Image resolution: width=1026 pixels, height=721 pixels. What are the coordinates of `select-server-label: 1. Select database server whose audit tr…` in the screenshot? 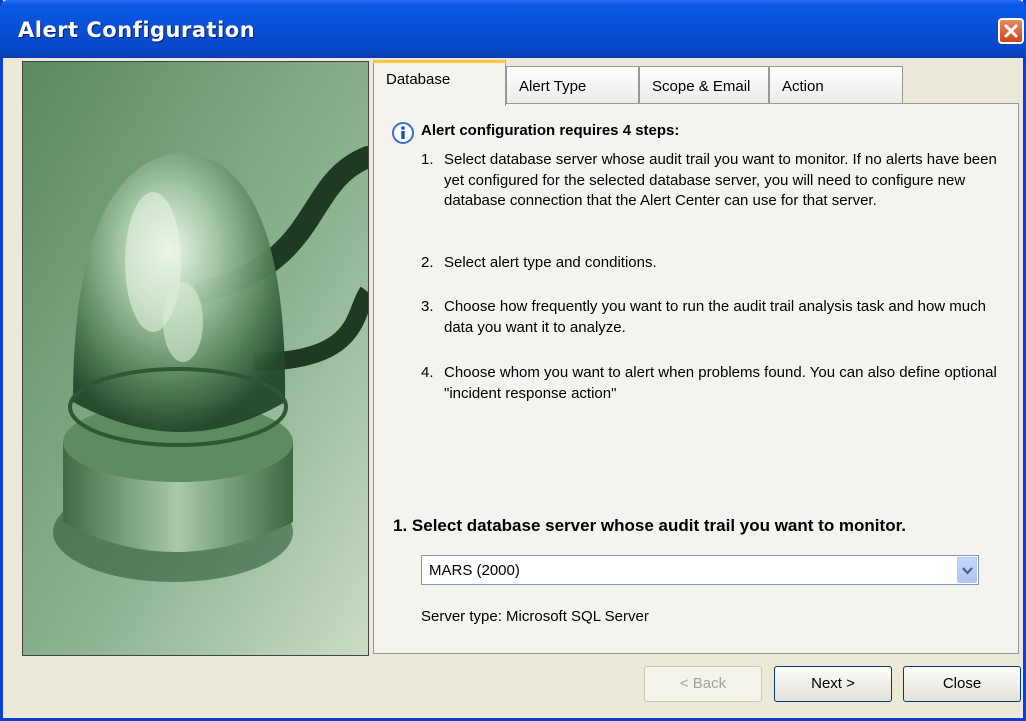 It's located at (649, 525).